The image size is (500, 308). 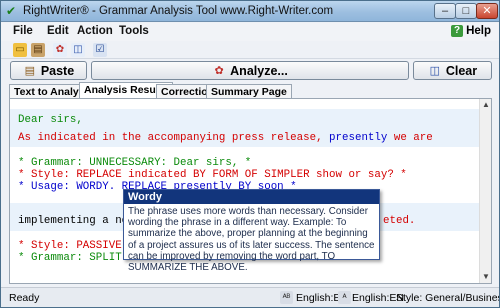 I want to click on vertical-scrollbar: ▲ ▼, so click(x=485, y=191).